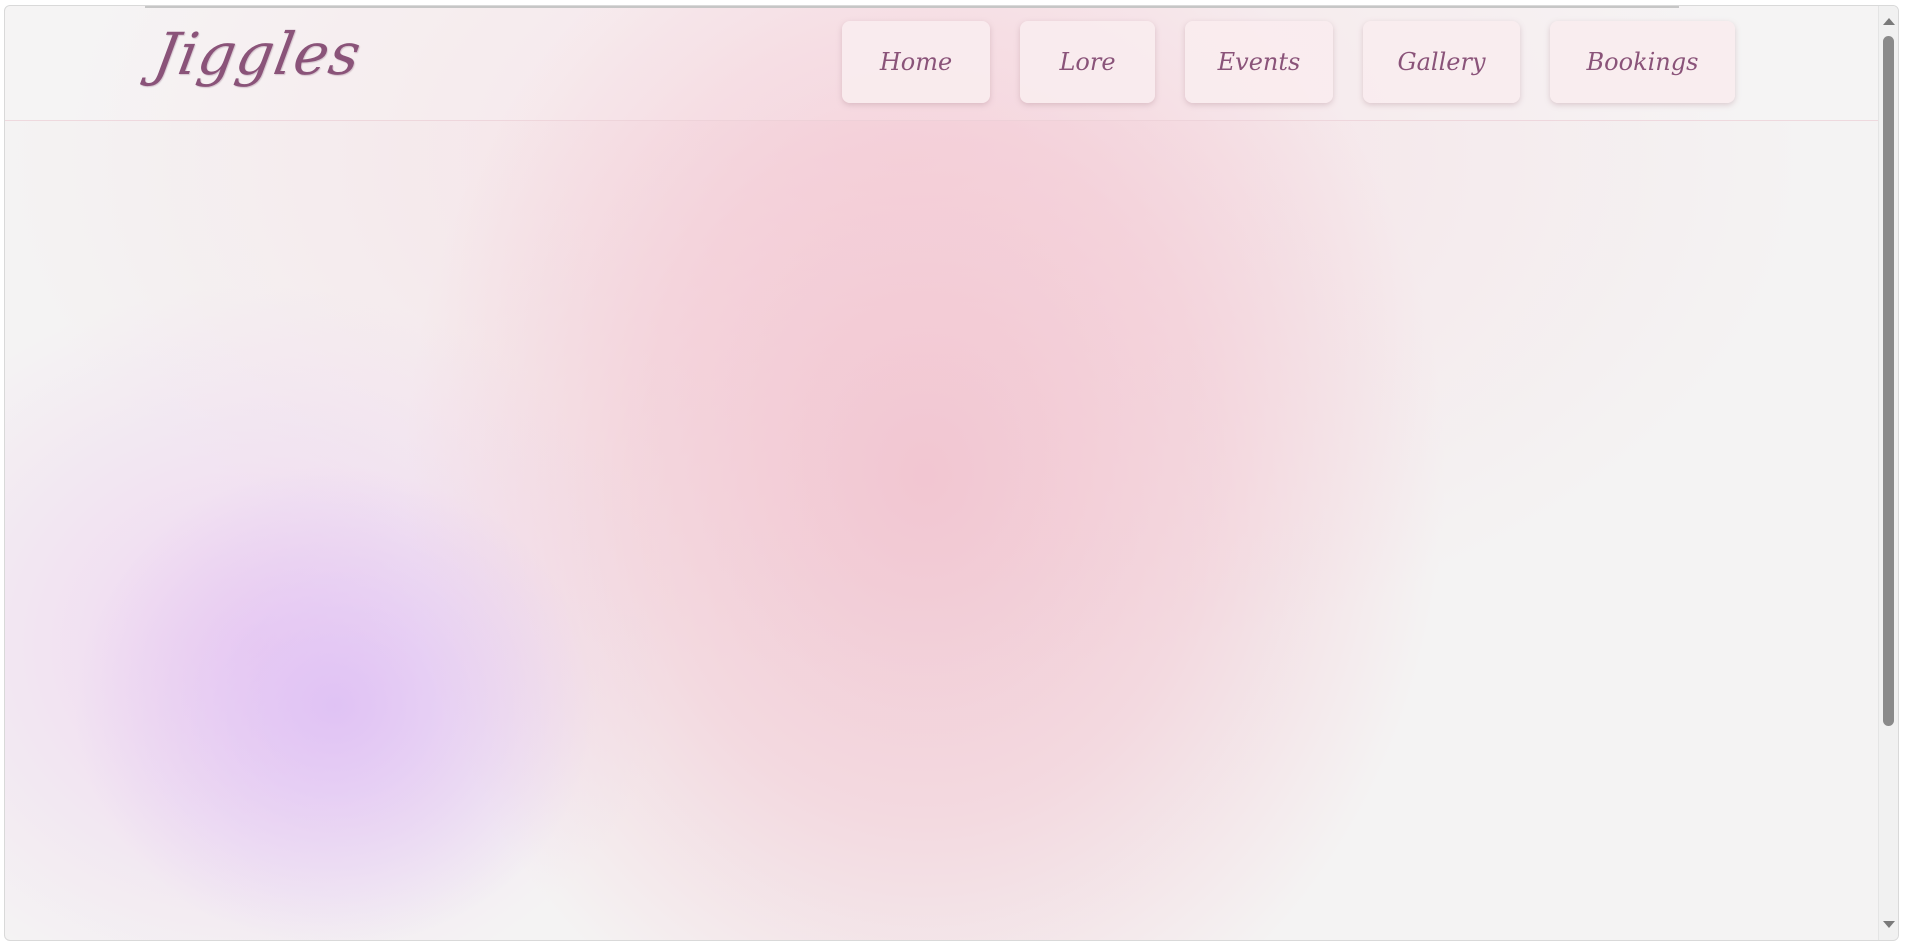  What do you see at coordinates (1889, 924) in the screenshot?
I see `scroll-down-arrow-icon` at bounding box center [1889, 924].